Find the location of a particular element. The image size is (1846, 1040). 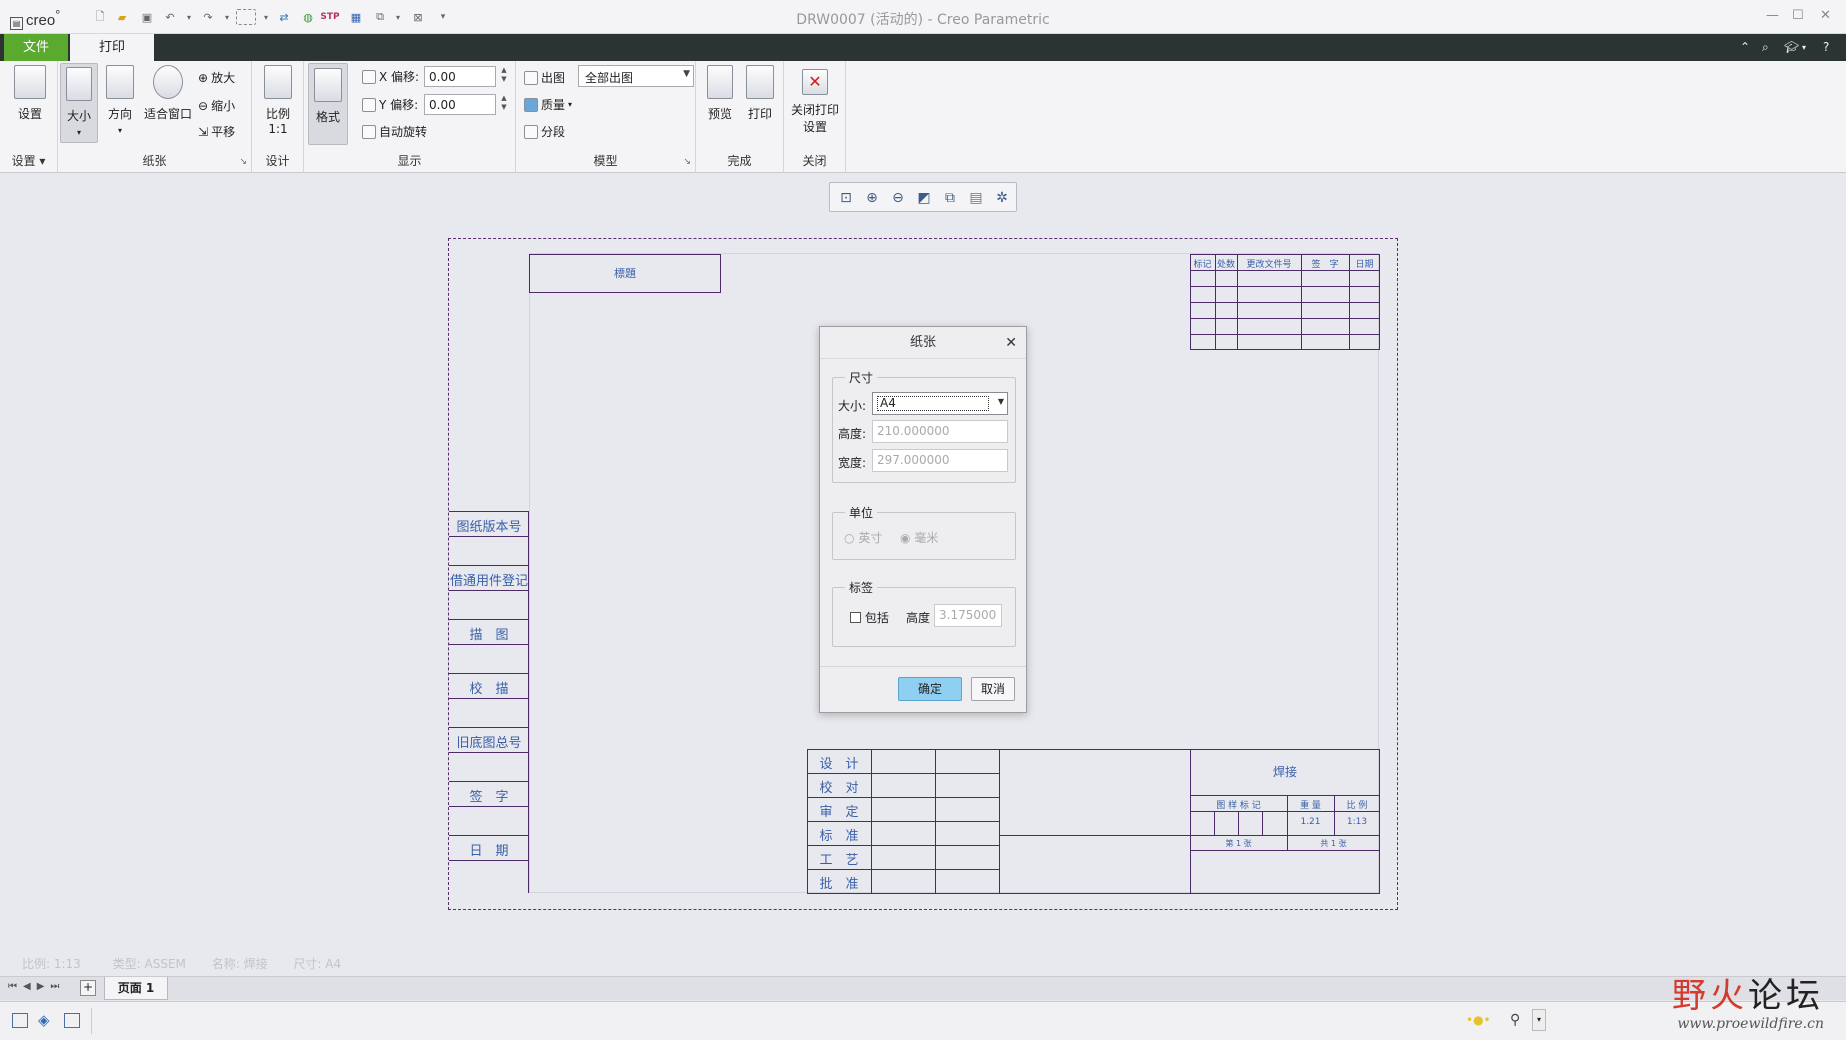

window-title: DRW0007 (活动的) - Creo Parametric is located at coordinates (923, 20).